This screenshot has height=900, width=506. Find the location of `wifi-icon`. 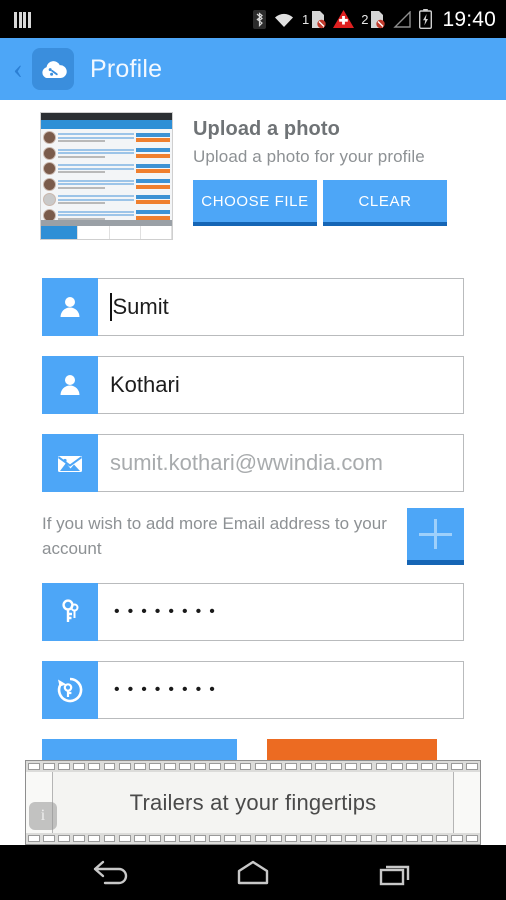

wifi-icon is located at coordinates (283, 20).